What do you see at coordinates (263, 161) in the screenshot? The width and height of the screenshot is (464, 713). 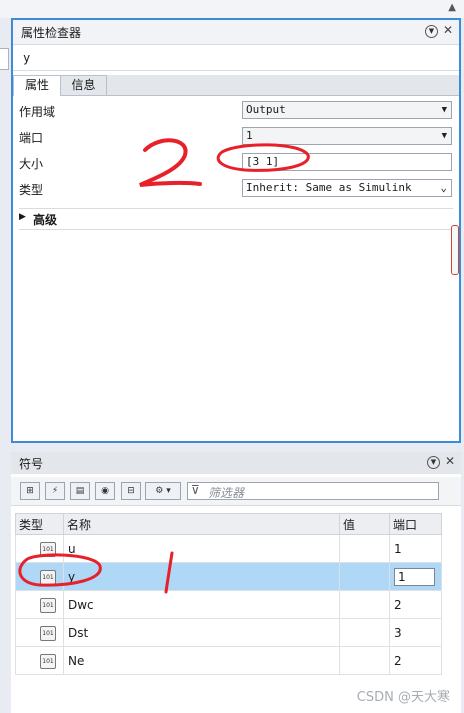 I see `size-value: [3 1]` at bounding box center [263, 161].